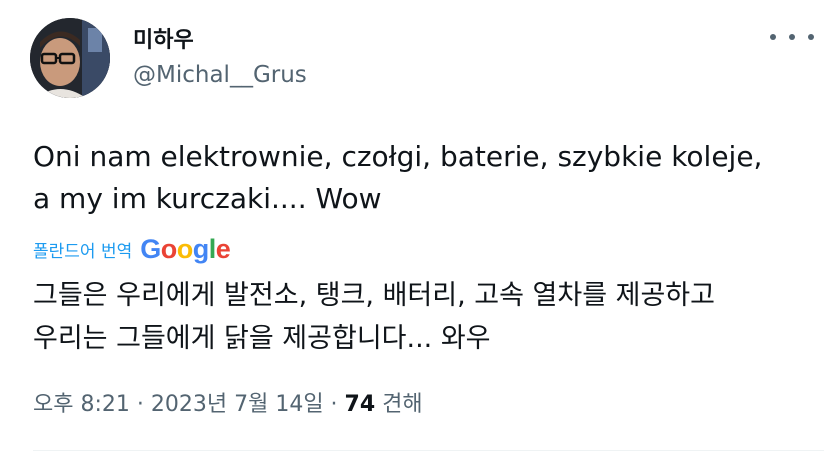  I want to click on avatar-photo, so click(70, 58).